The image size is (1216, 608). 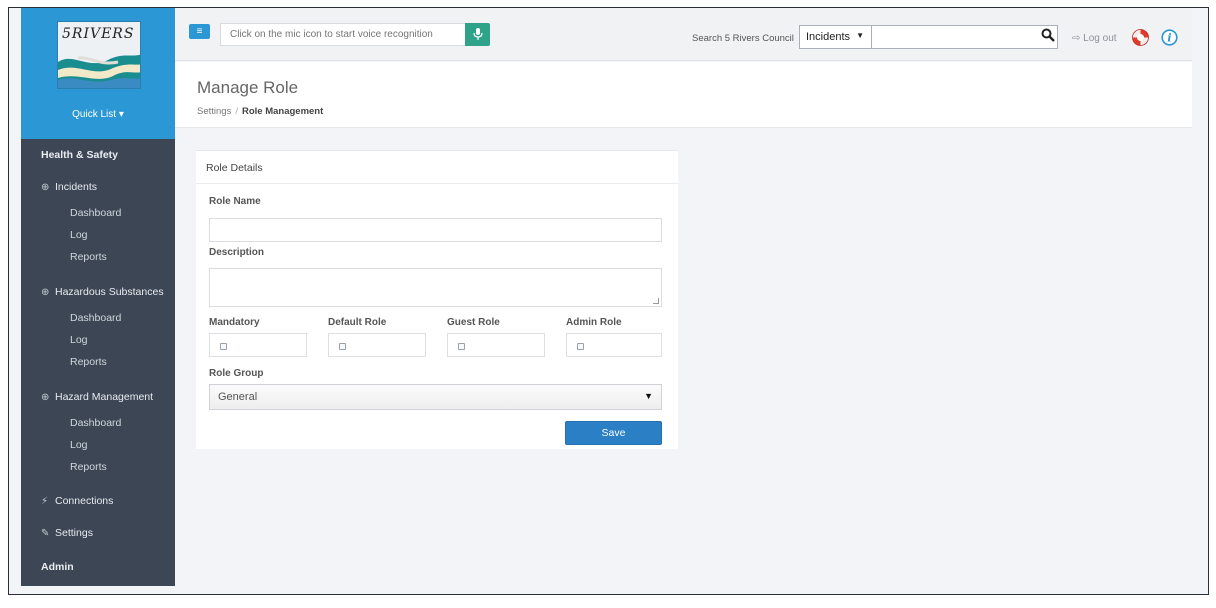 What do you see at coordinates (342, 346) in the screenshot?
I see `default-role-checkbox` at bounding box center [342, 346].